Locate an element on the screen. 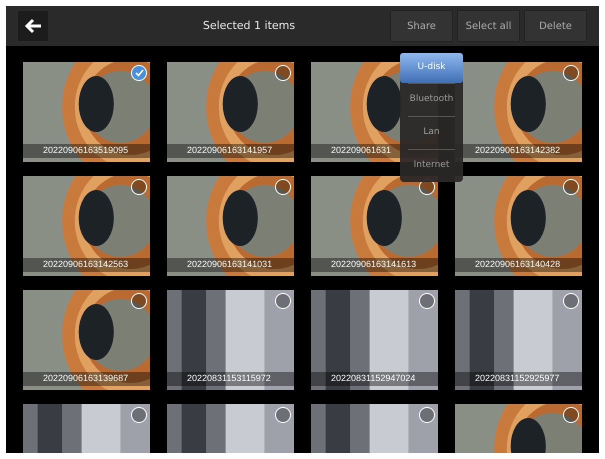 The width and height of the screenshot is (605, 459). menu-item: Internet is located at coordinates (431, 166).